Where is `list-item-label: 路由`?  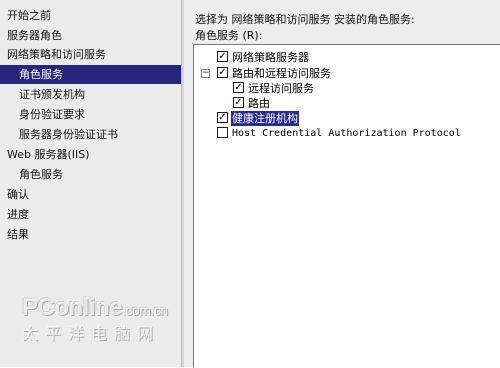
list-item-label: 路由 is located at coordinates (259, 103).